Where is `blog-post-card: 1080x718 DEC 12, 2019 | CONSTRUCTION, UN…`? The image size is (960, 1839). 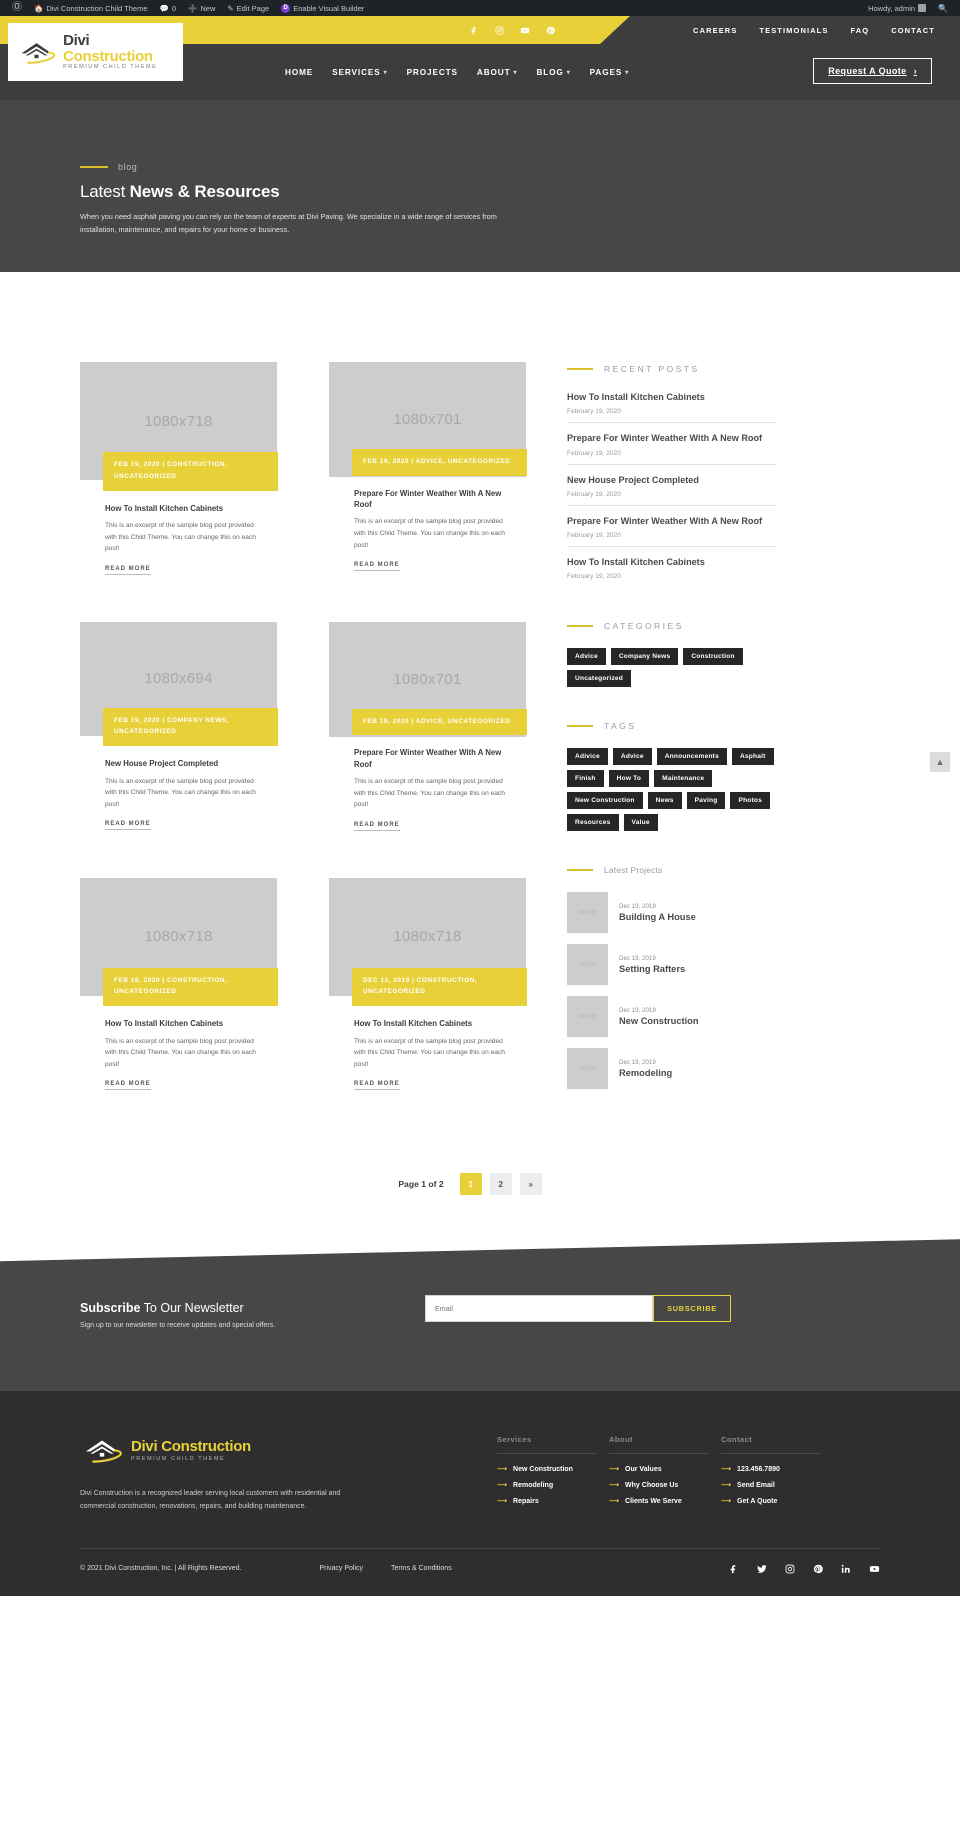 blog-post-card: 1080x718 DEC 12, 2019 | CONSTRUCTION, UN… is located at coordinates (428, 984).